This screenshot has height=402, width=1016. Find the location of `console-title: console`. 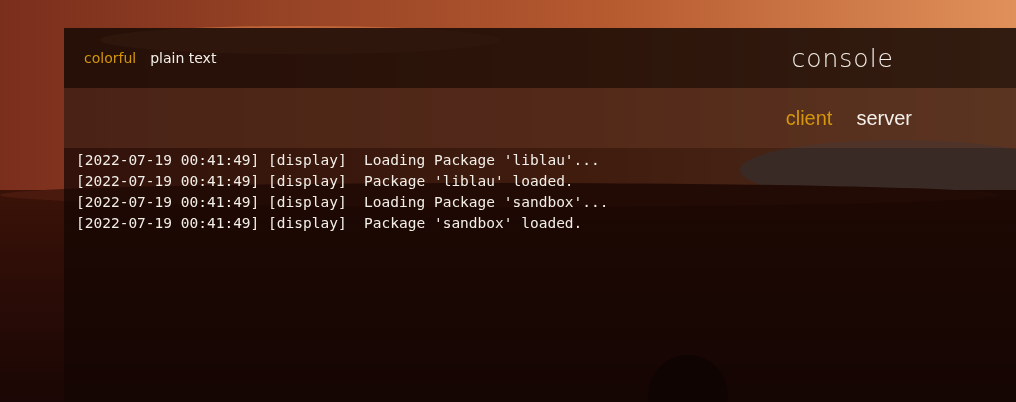

console-title: console is located at coordinates (842, 58).